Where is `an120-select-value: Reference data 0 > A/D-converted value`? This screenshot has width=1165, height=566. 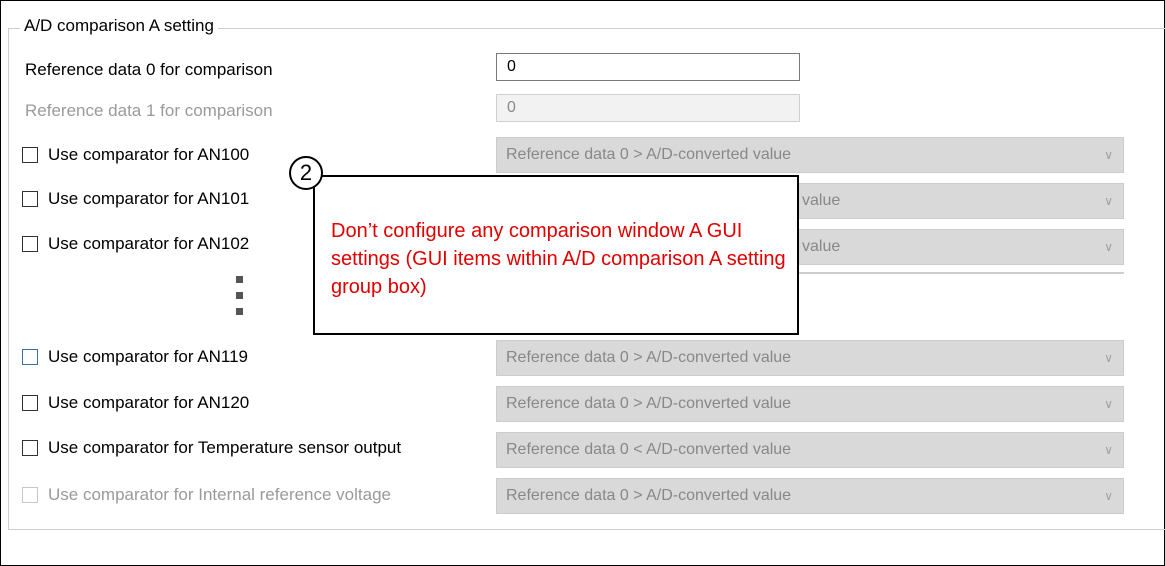 an120-select-value: Reference data 0 > A/D-converted value is located at coordinates (649, 403).